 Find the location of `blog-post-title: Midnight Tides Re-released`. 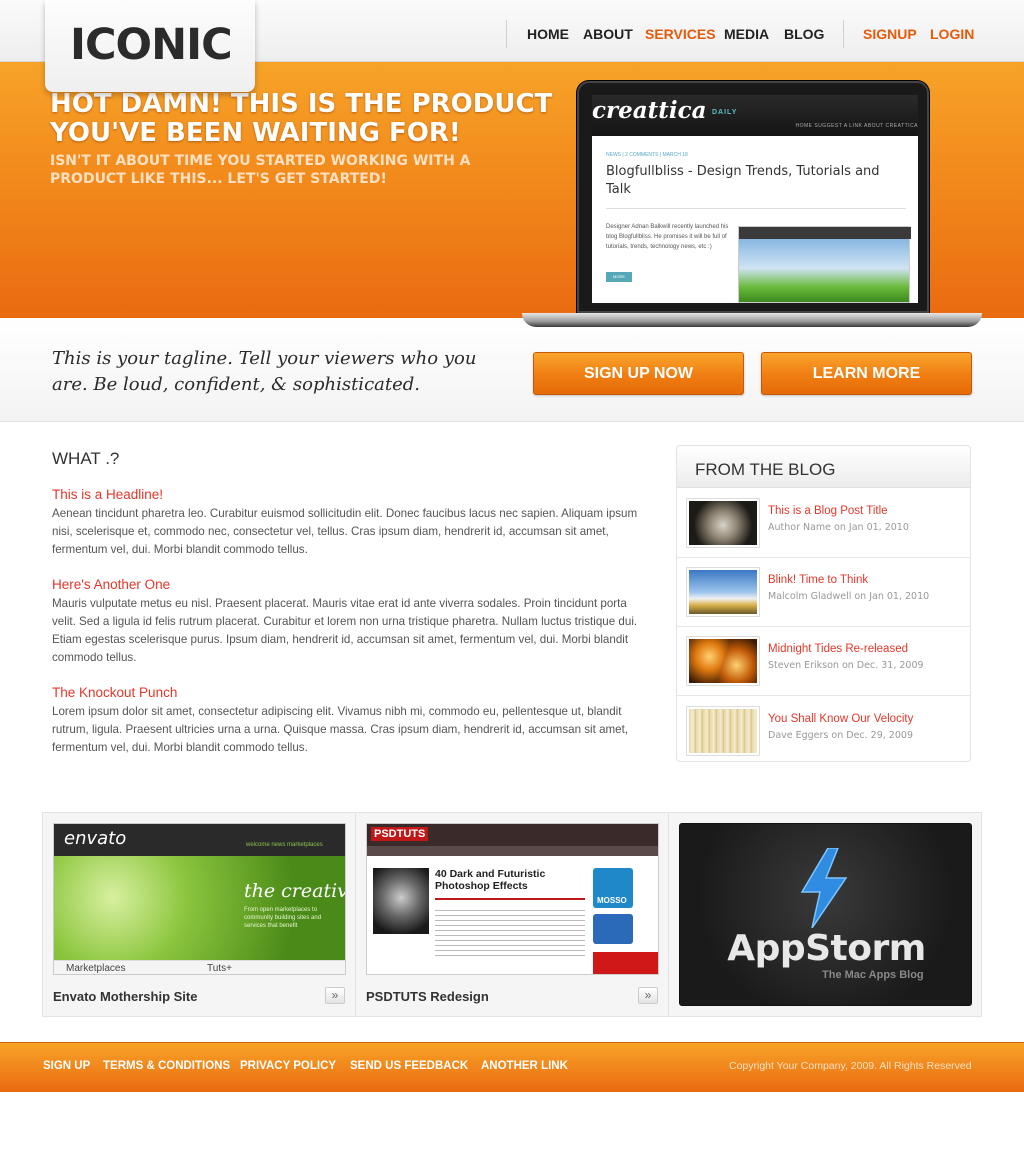

blog-post-title: Midnight Tides Re-released is located at coordinates (838, 649).